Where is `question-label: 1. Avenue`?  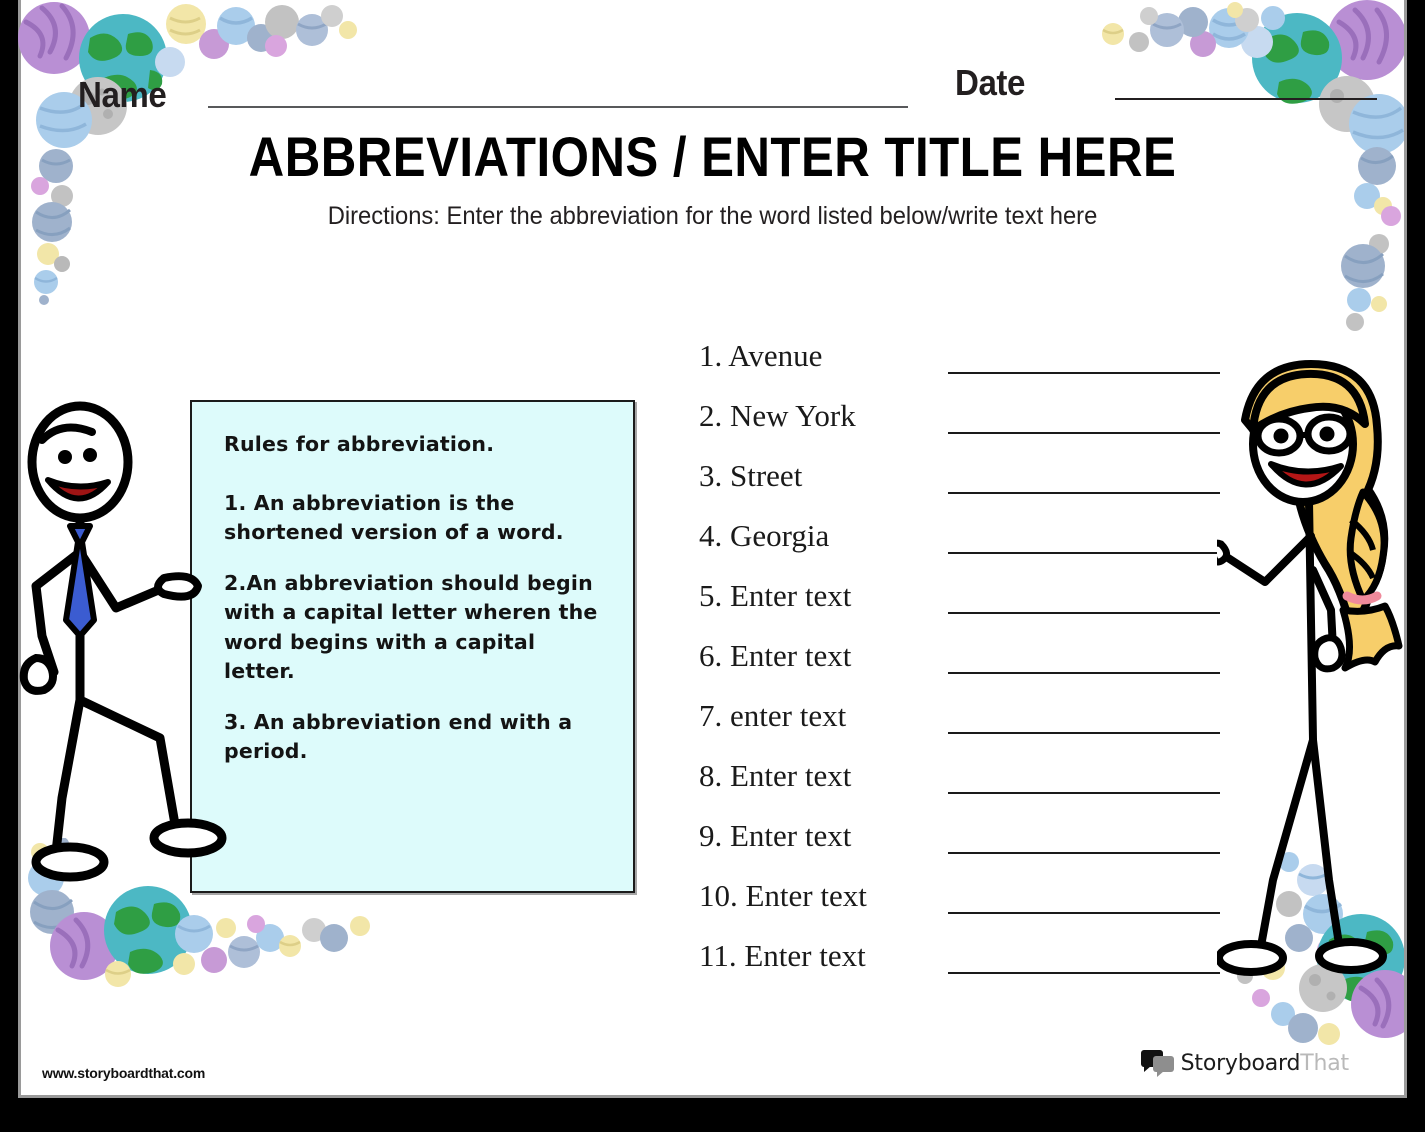 question-label: 1. Avenue is located at coordinates (761, 355).